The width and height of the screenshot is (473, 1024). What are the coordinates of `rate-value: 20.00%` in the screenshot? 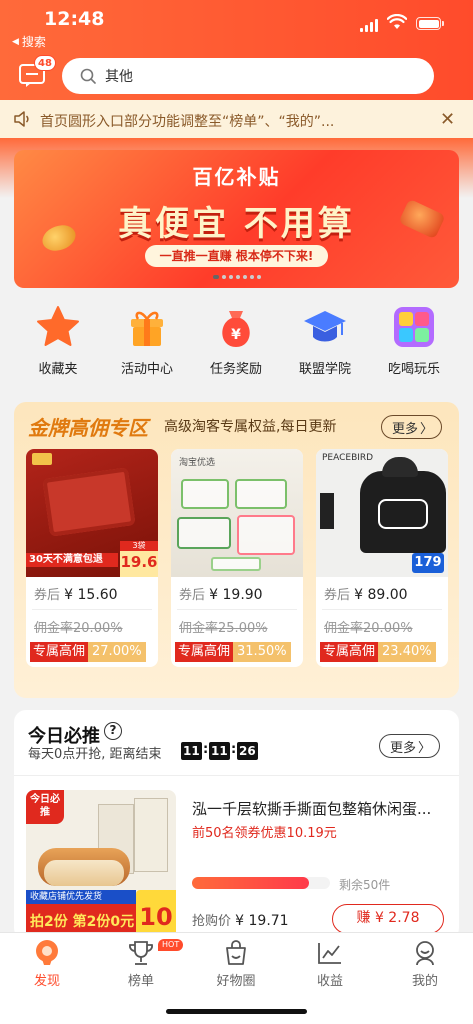 It's located at (98, 628).